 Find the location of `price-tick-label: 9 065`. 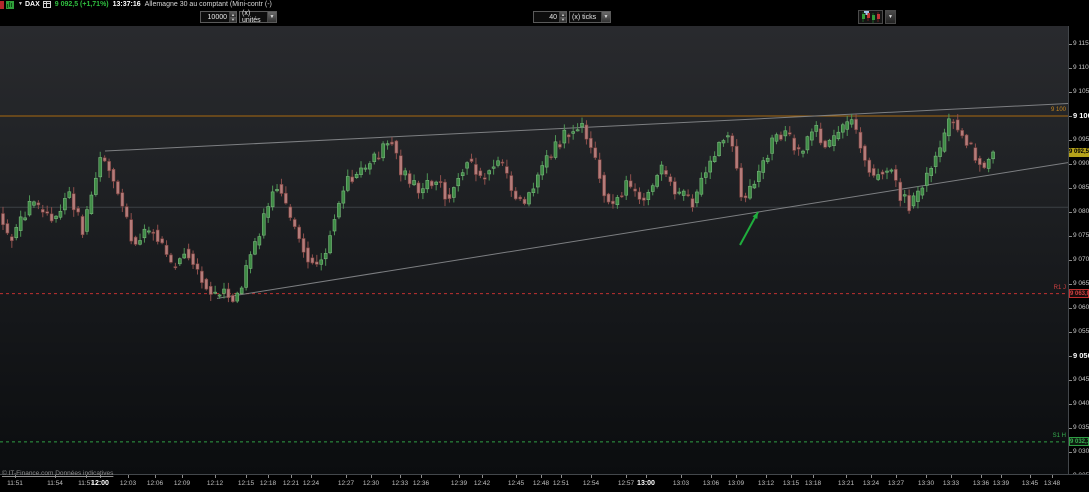

price-tick-label: 9 065 is located at coordinates (1081, 283).